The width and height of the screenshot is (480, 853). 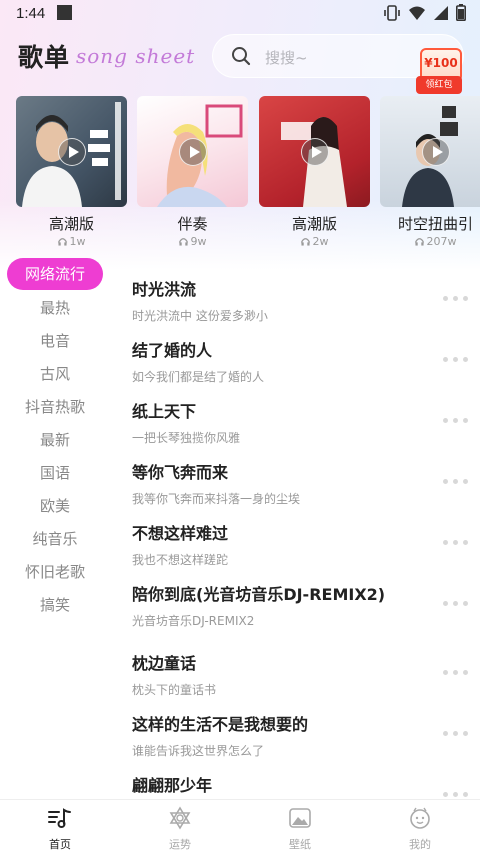 What do you see at coordinates (306, 739) in the screenshot?
I see `song-item: 这样的生活不是我想要的 谁能告诉我这世界怎么了` at bounding box center [306, 739].